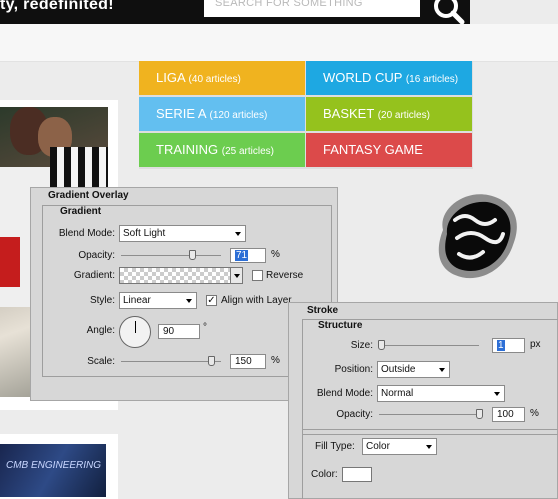  I want to click on search-icon, so click(449, 12).